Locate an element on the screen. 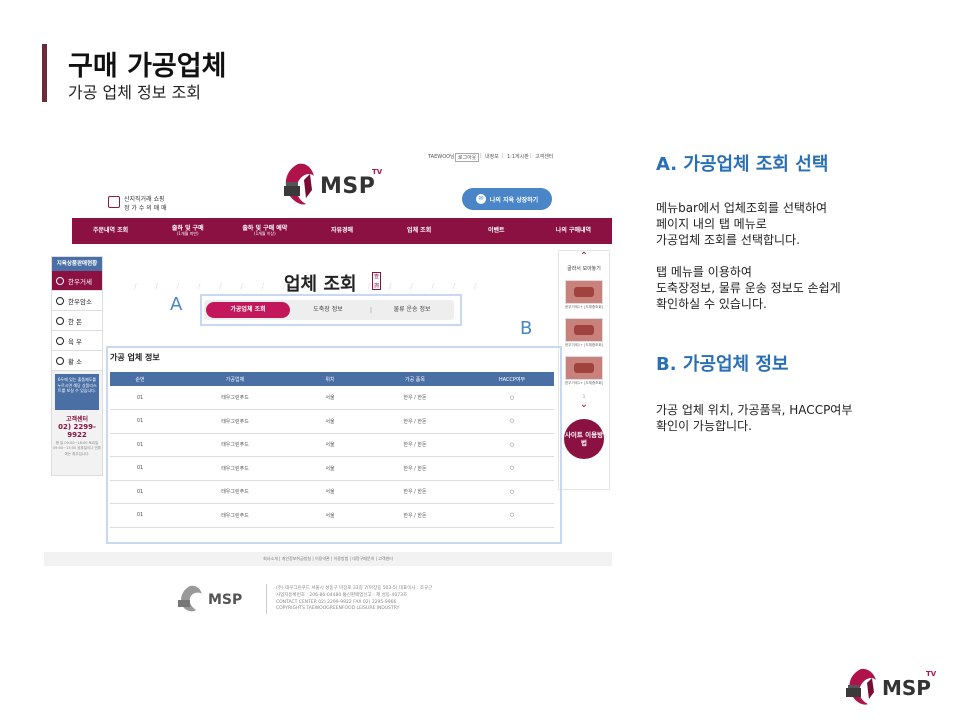 This screenshot has height=720, width=960. footer-logo-text: MSP is located at coordinates (225, 600).